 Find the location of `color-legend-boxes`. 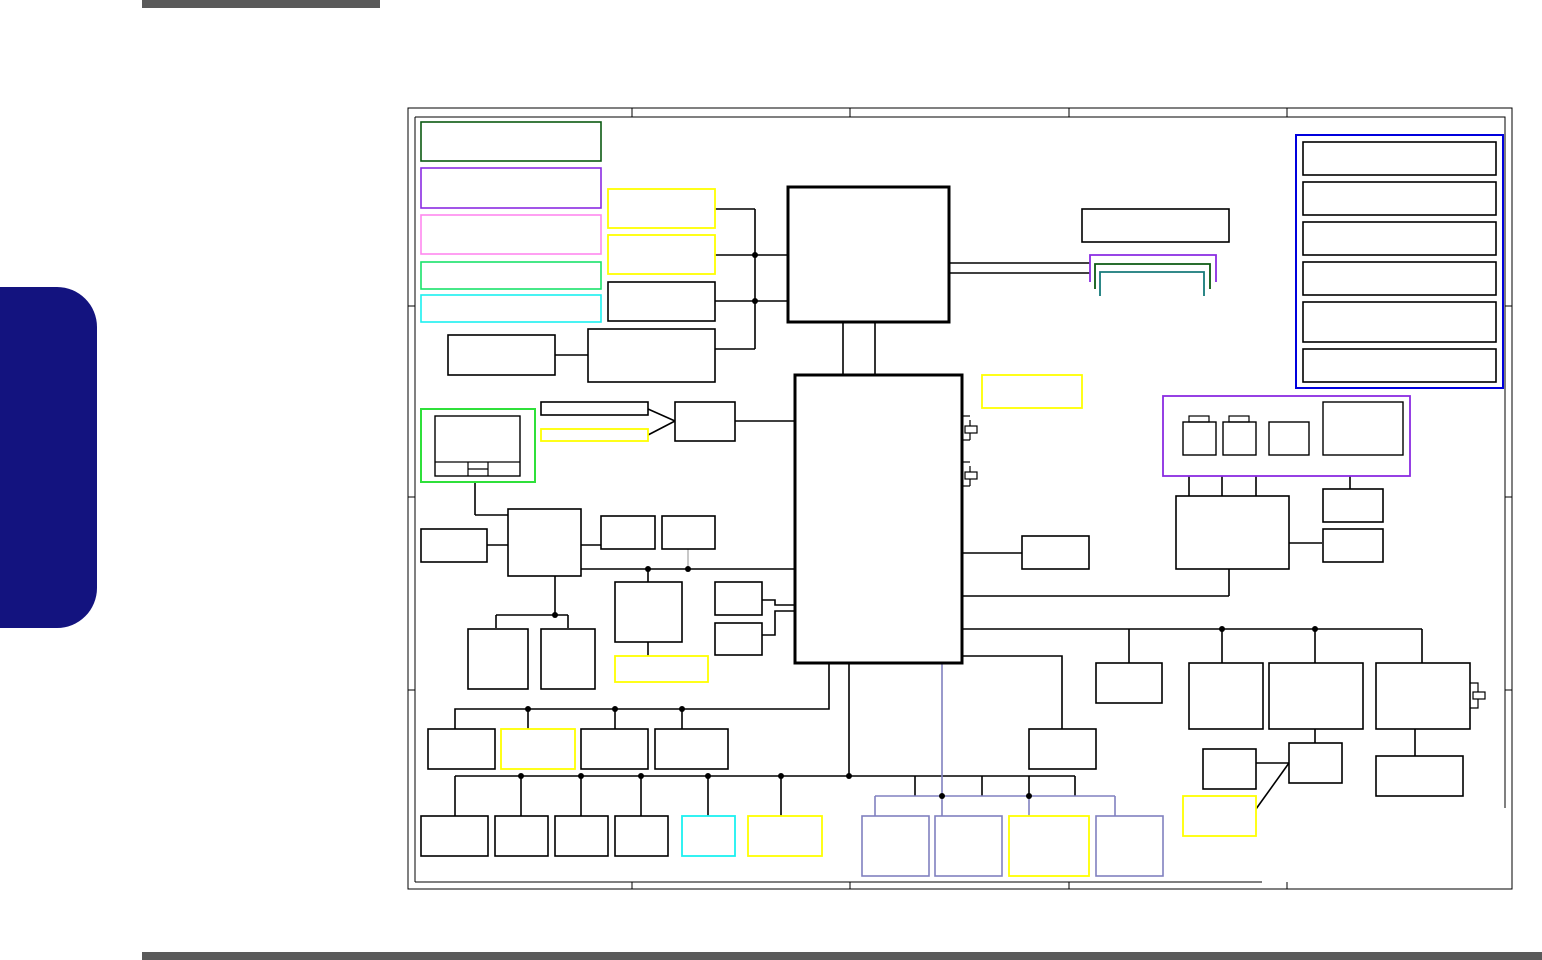

color-legend-boxes is located at coordinates (511, 222).